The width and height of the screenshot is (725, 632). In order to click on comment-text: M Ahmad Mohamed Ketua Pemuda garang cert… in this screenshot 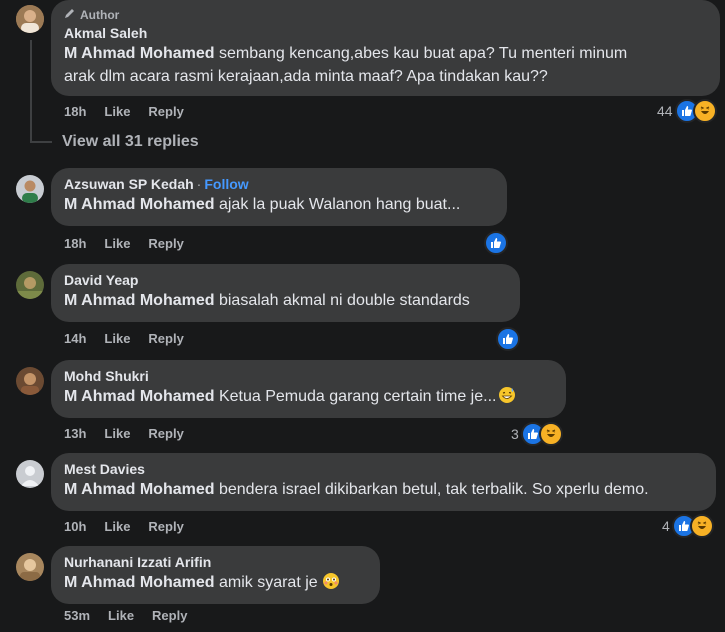, I will do `click(308, 398)`.